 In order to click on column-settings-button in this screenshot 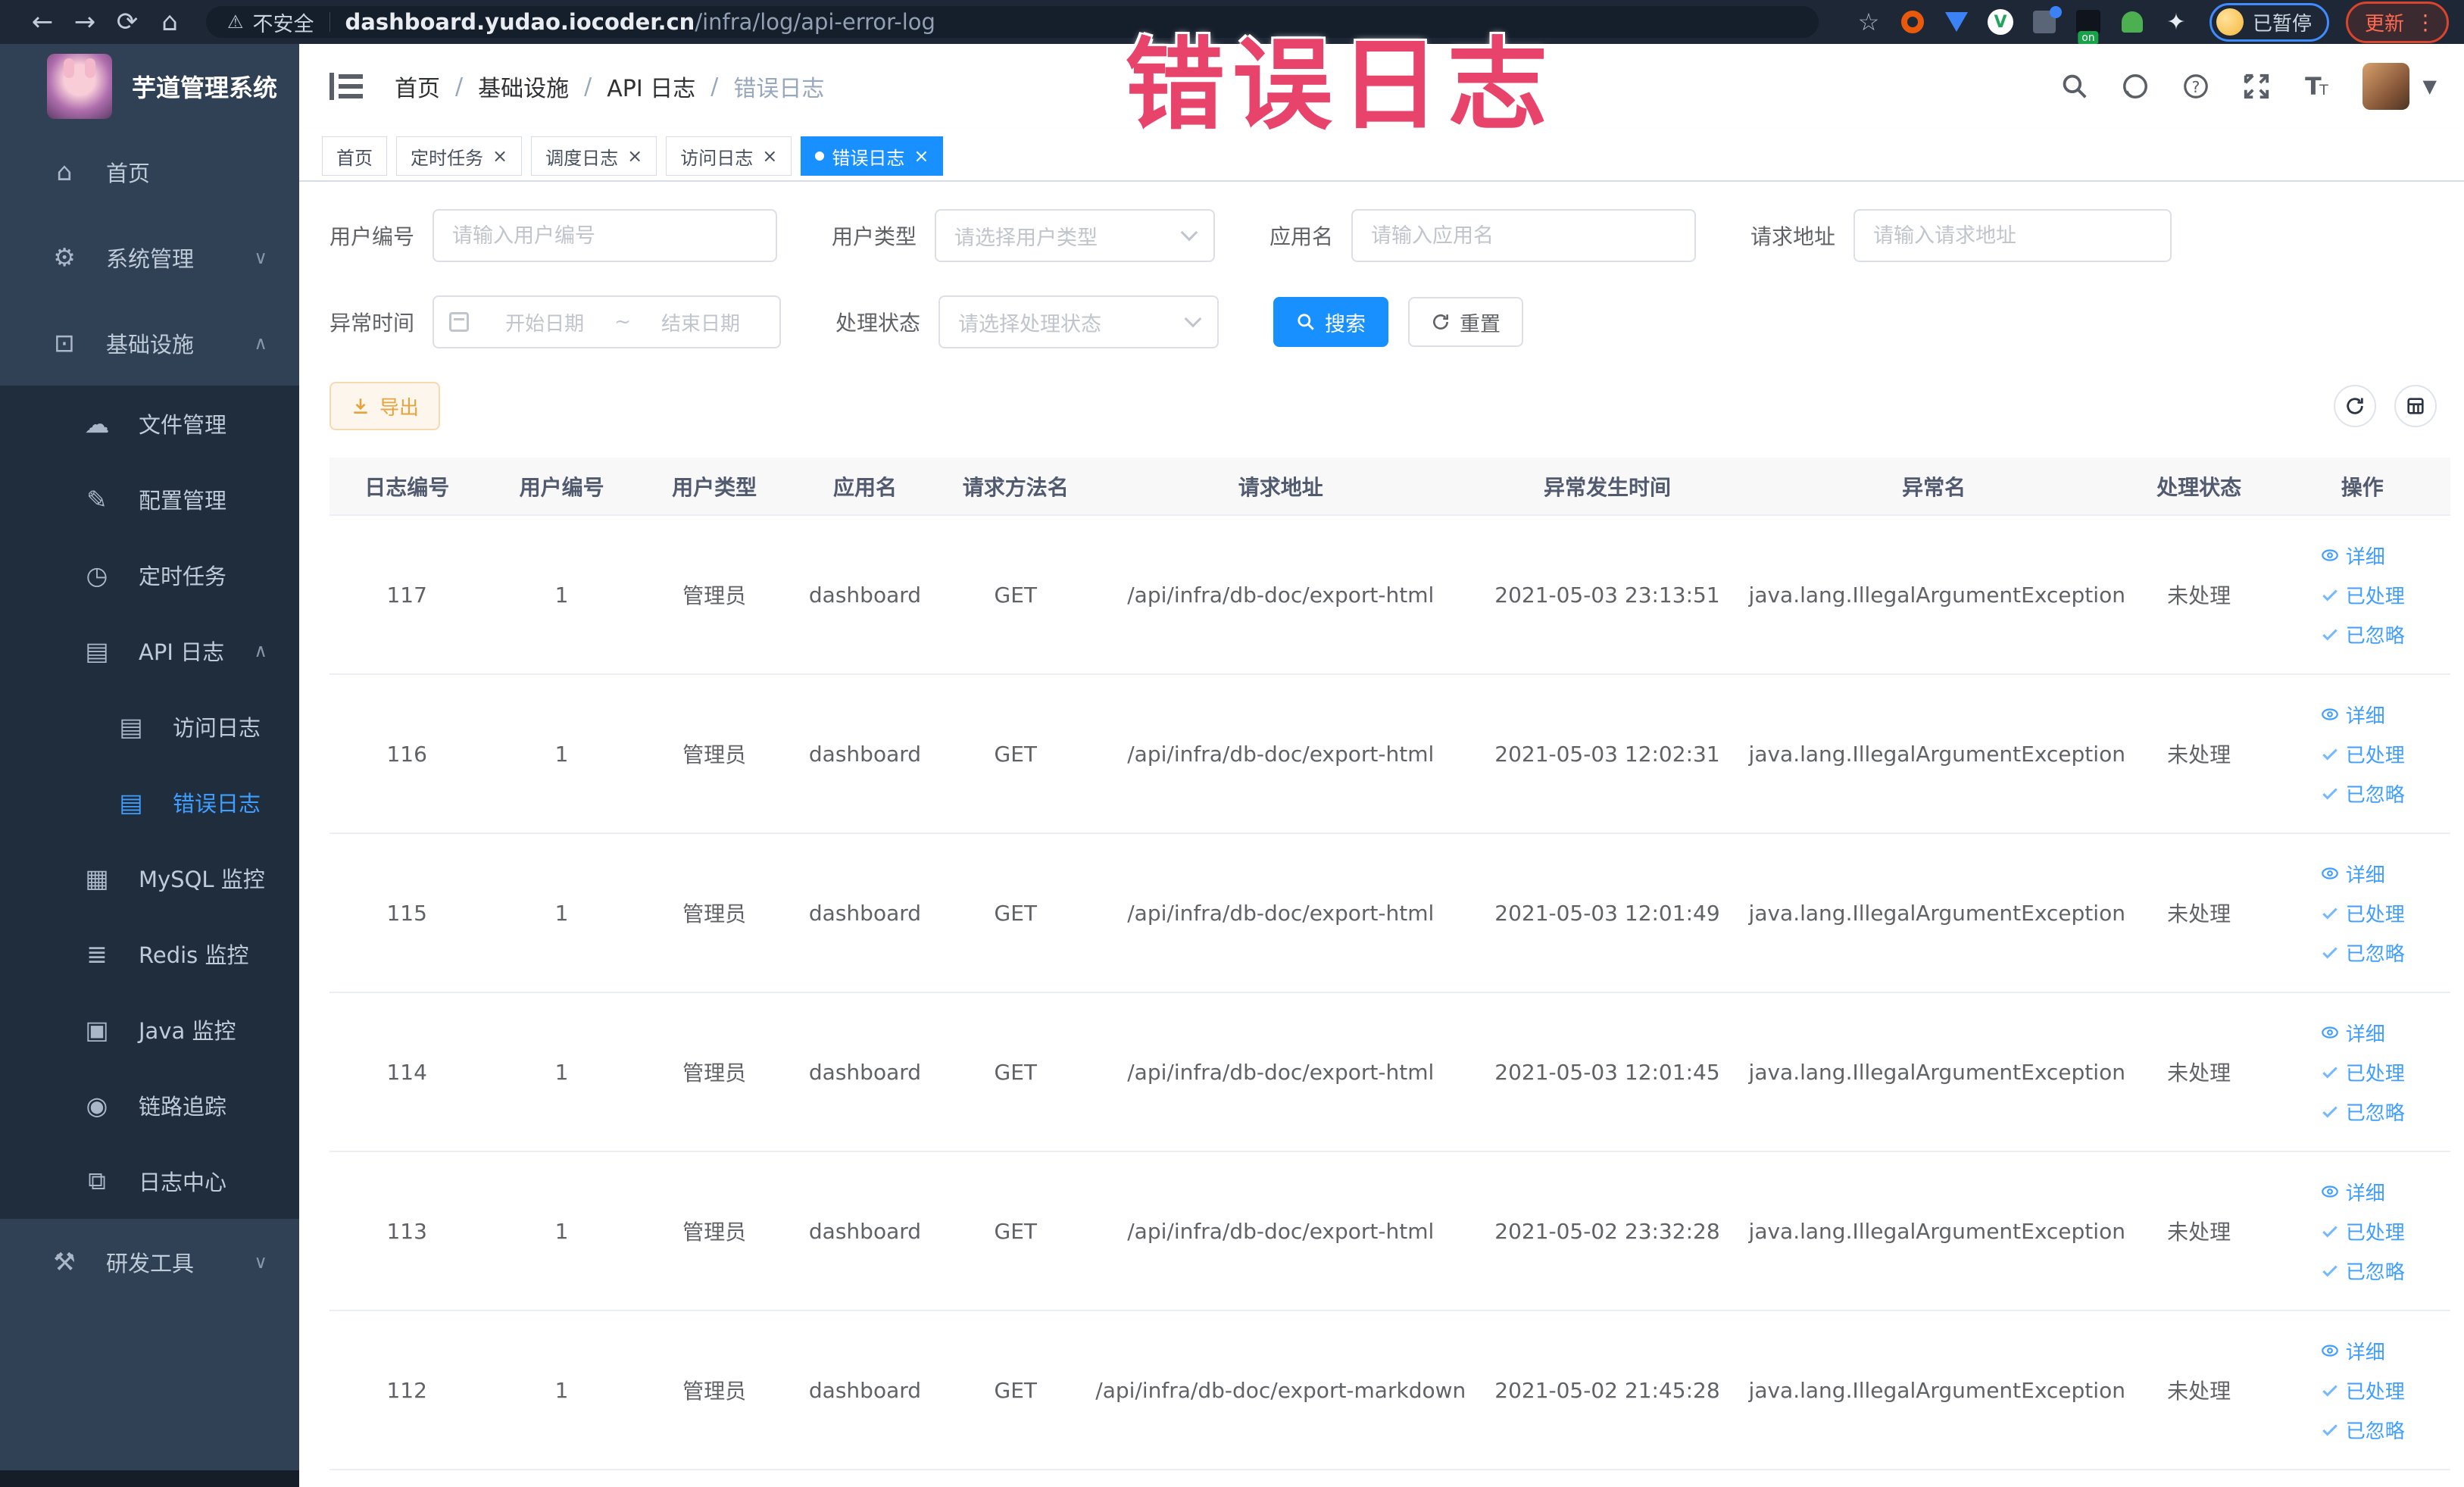, I will do `click(2415, 406)`.